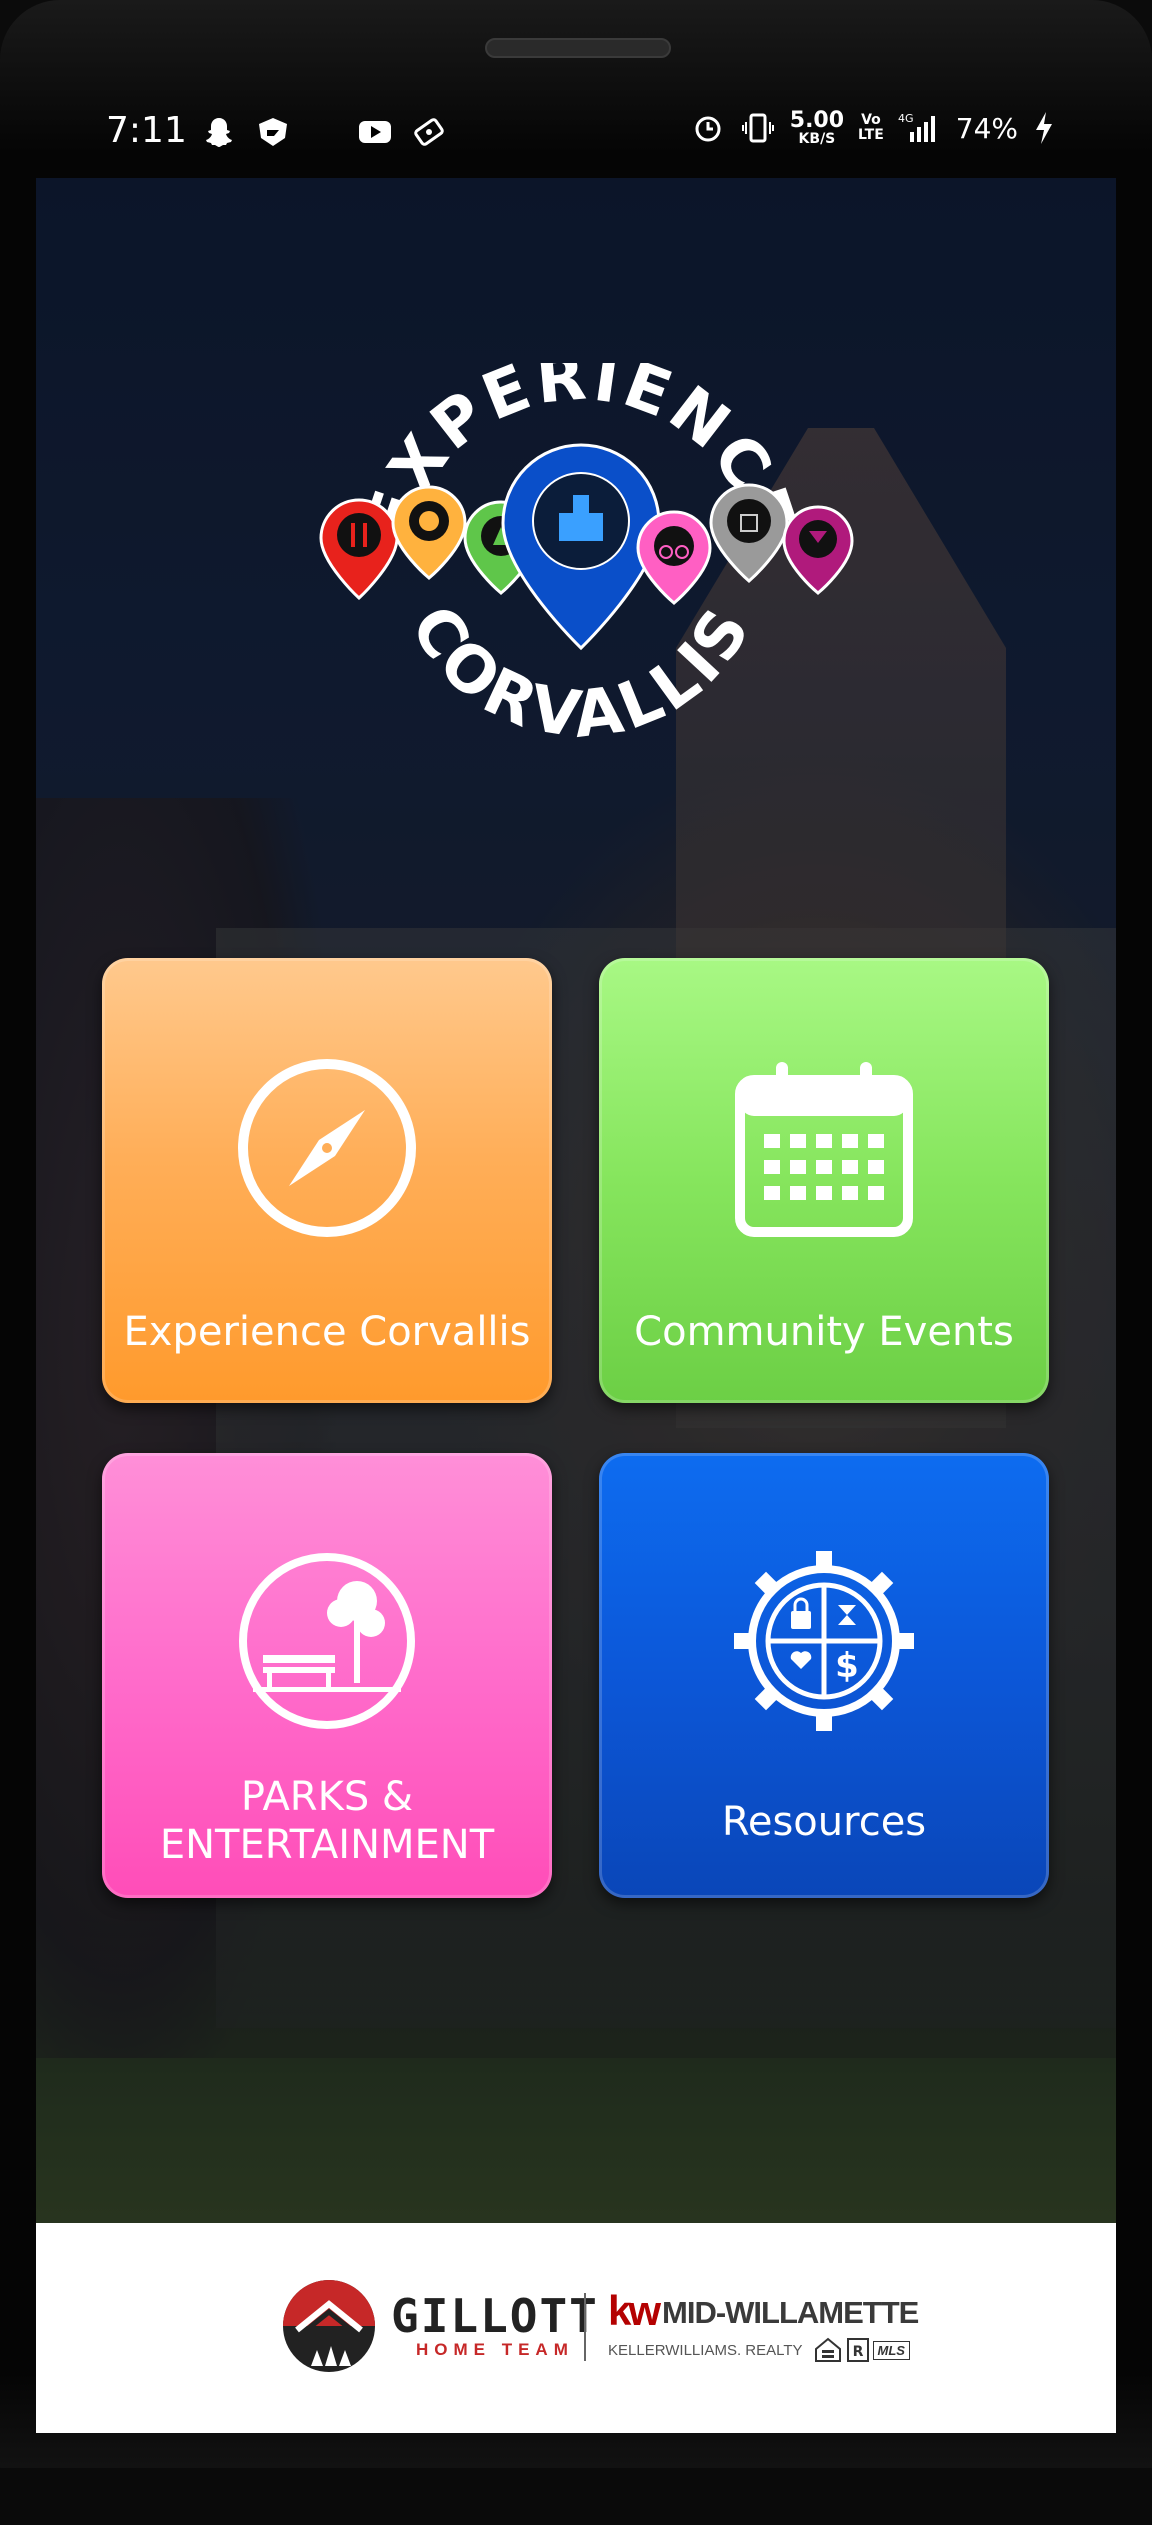  What do you see at coordinates (824, 1822) in the screenshot?
I see `tile-label: Resources` at bounding box center [824, 1822].